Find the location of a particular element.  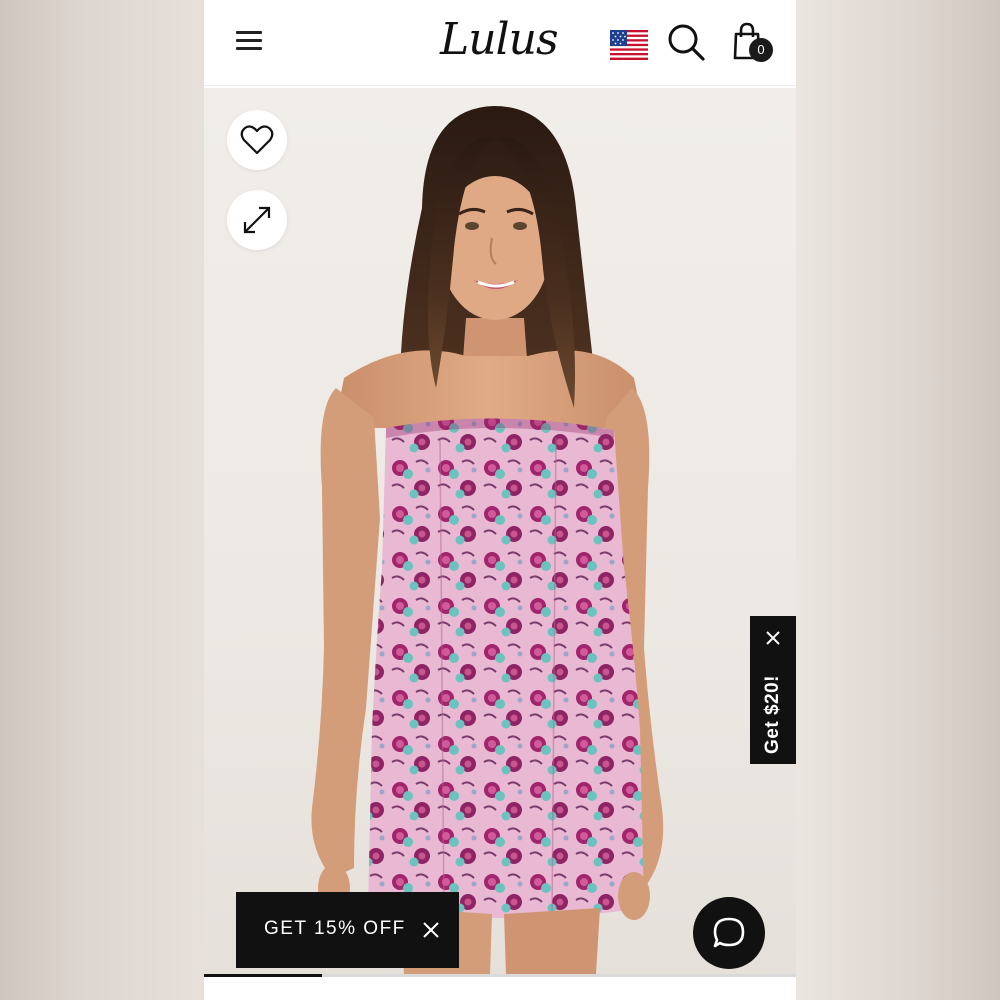

expand-icon is located at coordinates (257, 220).